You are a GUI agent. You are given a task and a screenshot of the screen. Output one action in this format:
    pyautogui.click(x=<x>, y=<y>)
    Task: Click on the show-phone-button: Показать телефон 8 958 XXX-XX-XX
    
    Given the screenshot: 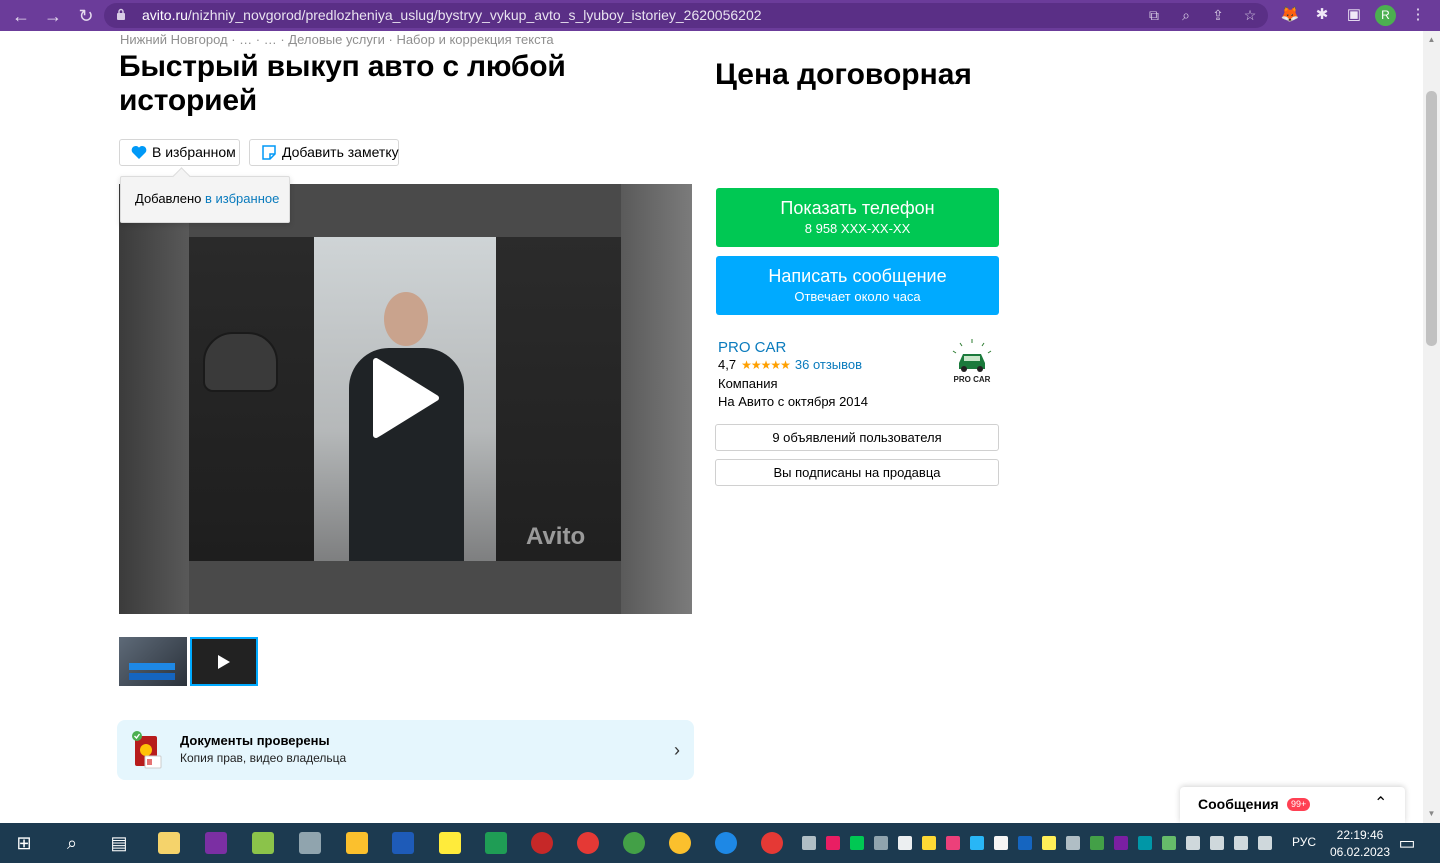 What is the action you would take?
    pyautogui.click(x=857, y=217)
    